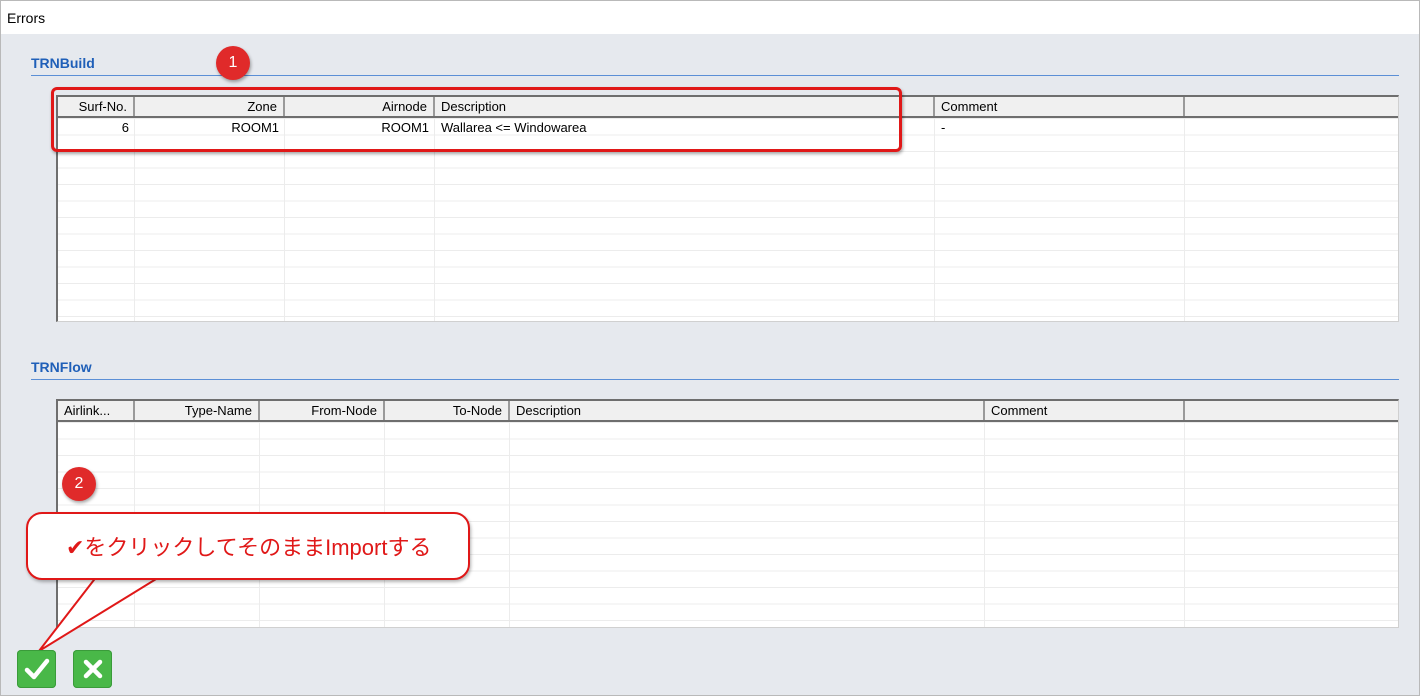 This screenshot has height=696, width=1420. I want to click on ok-button, so click(36, 669).